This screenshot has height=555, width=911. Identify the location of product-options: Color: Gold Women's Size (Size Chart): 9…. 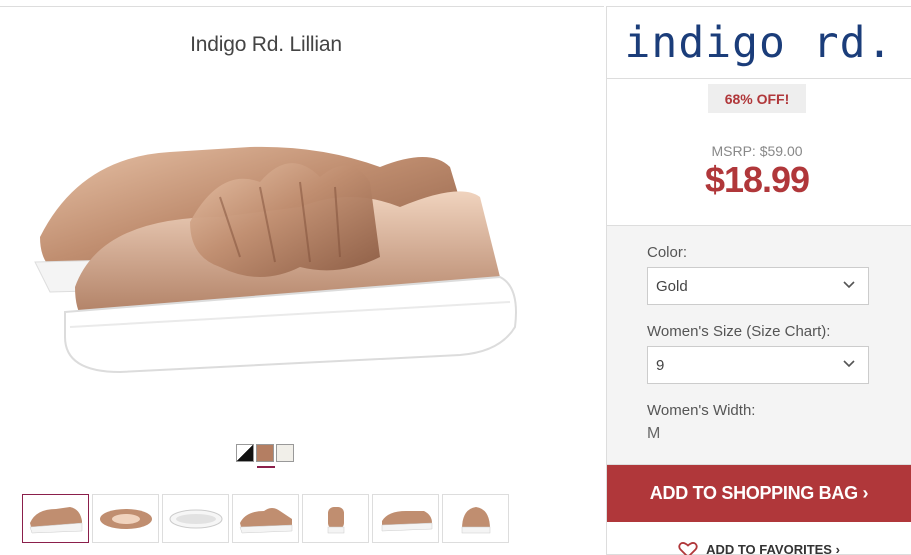
(759, 345).